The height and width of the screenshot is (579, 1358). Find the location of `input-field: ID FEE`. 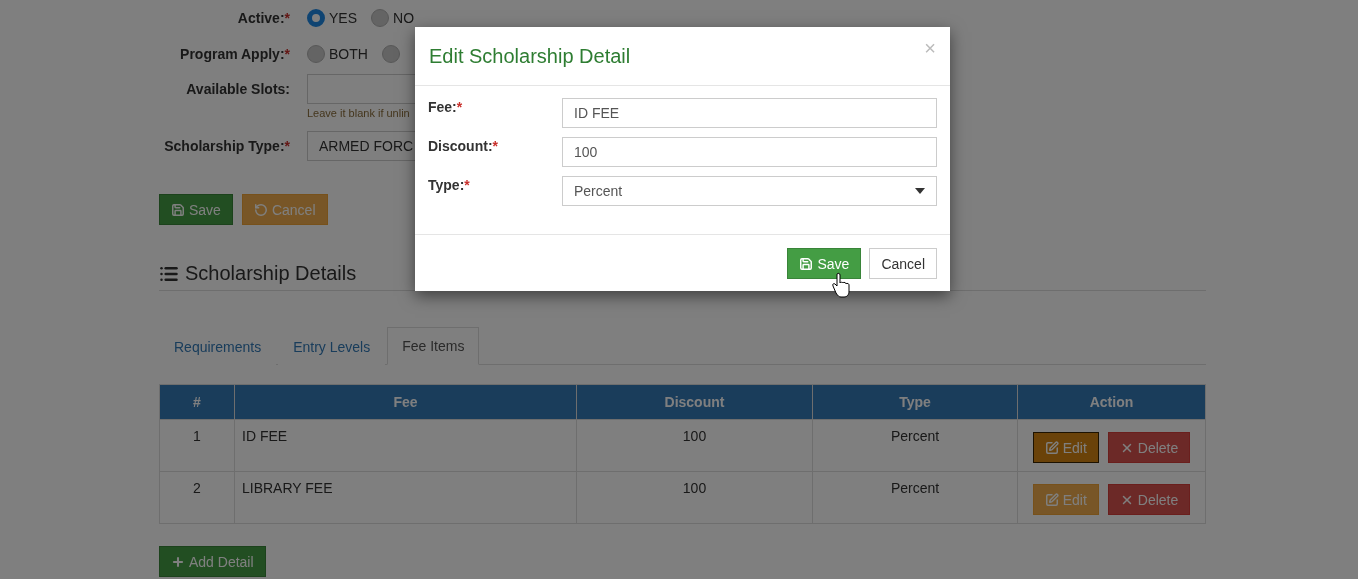

input-field: ID FEE is located at coordinates (749, 113).